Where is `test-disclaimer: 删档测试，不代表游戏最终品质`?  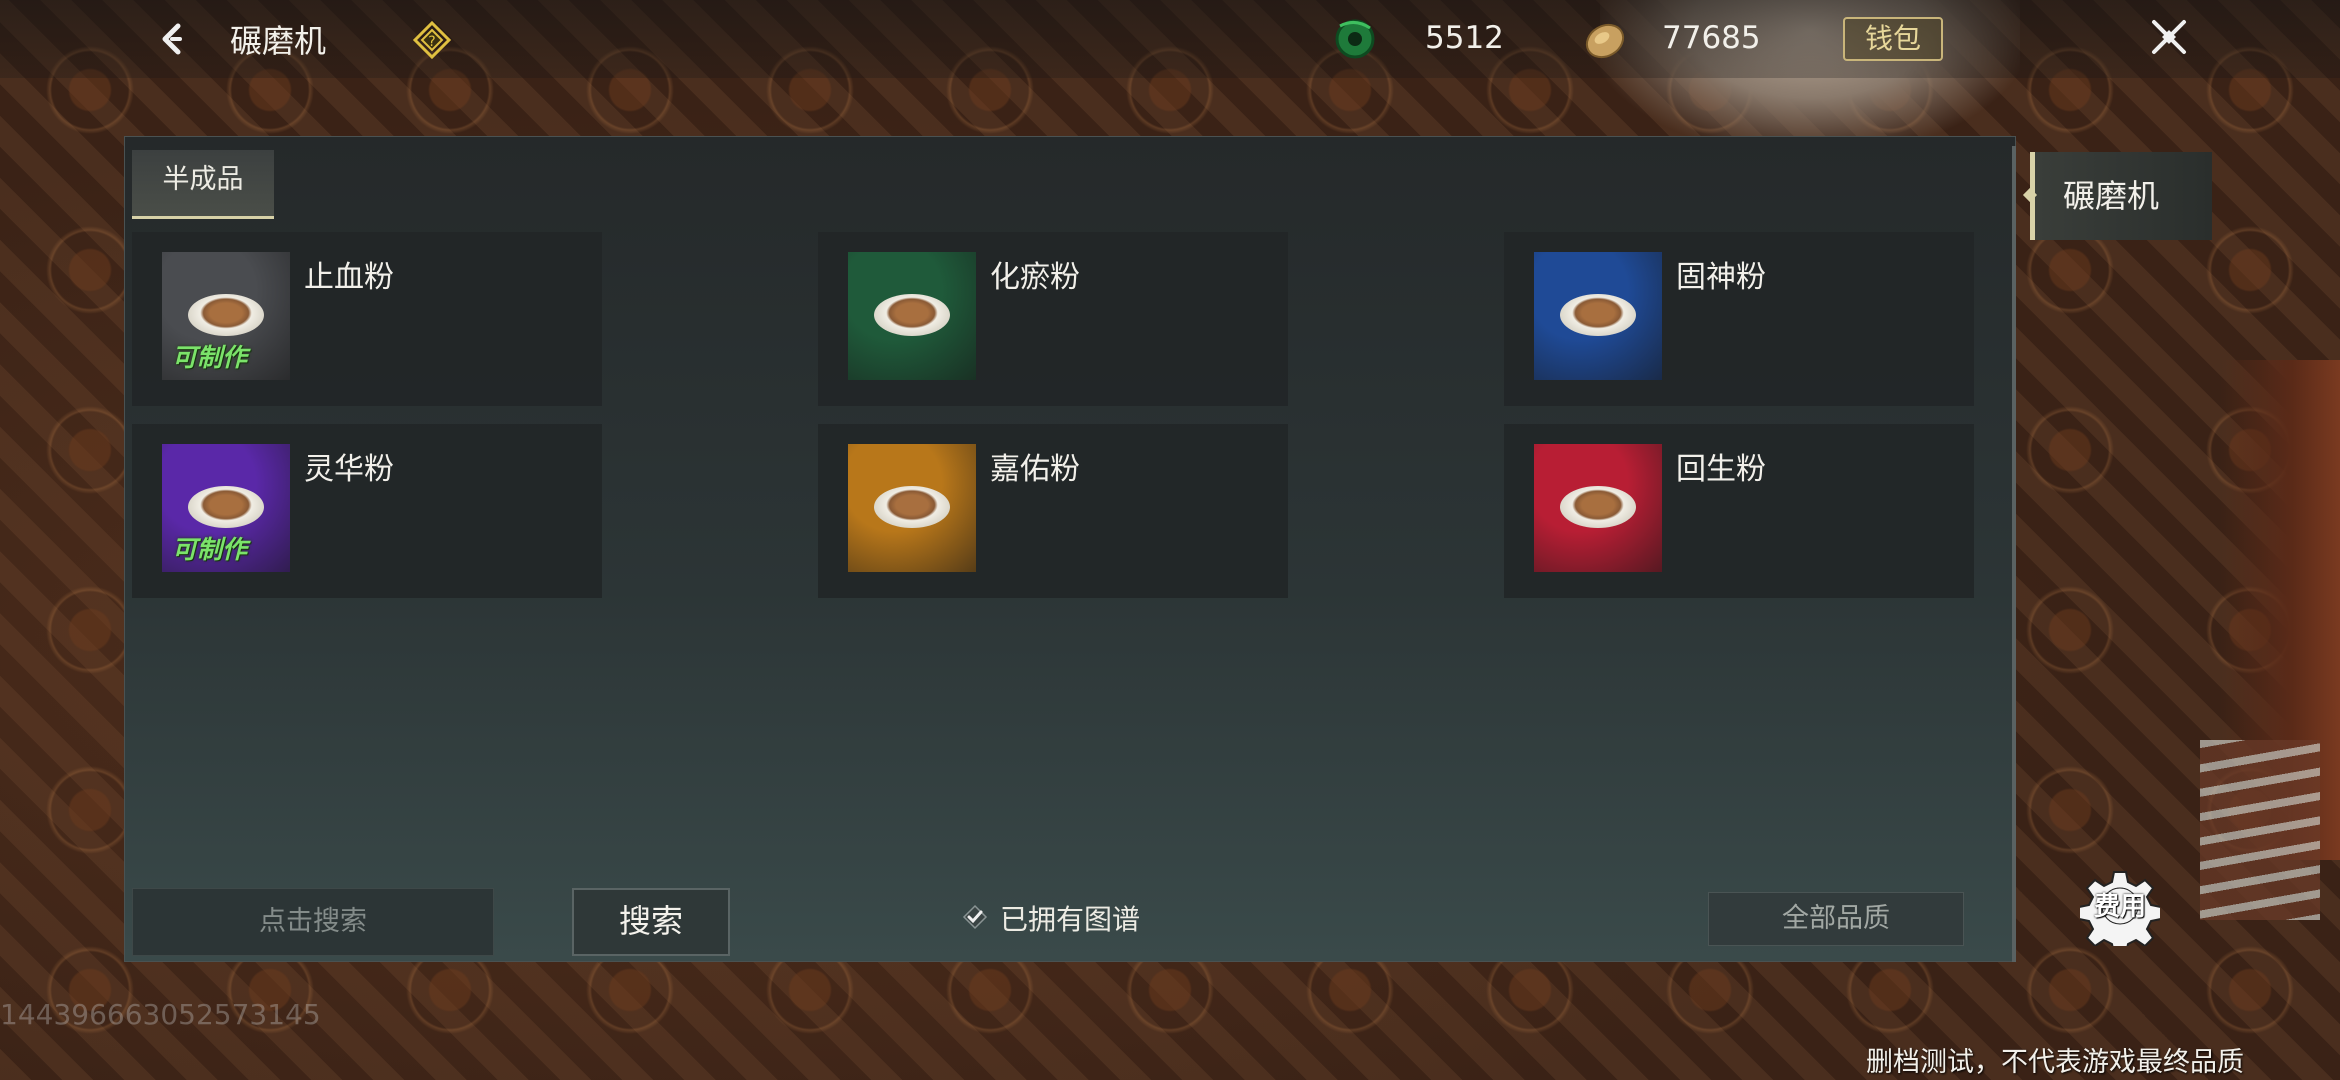
test-disclaimer: 删档测试，不代表游戏最终品质 is located at coordinates (2055, 1062).